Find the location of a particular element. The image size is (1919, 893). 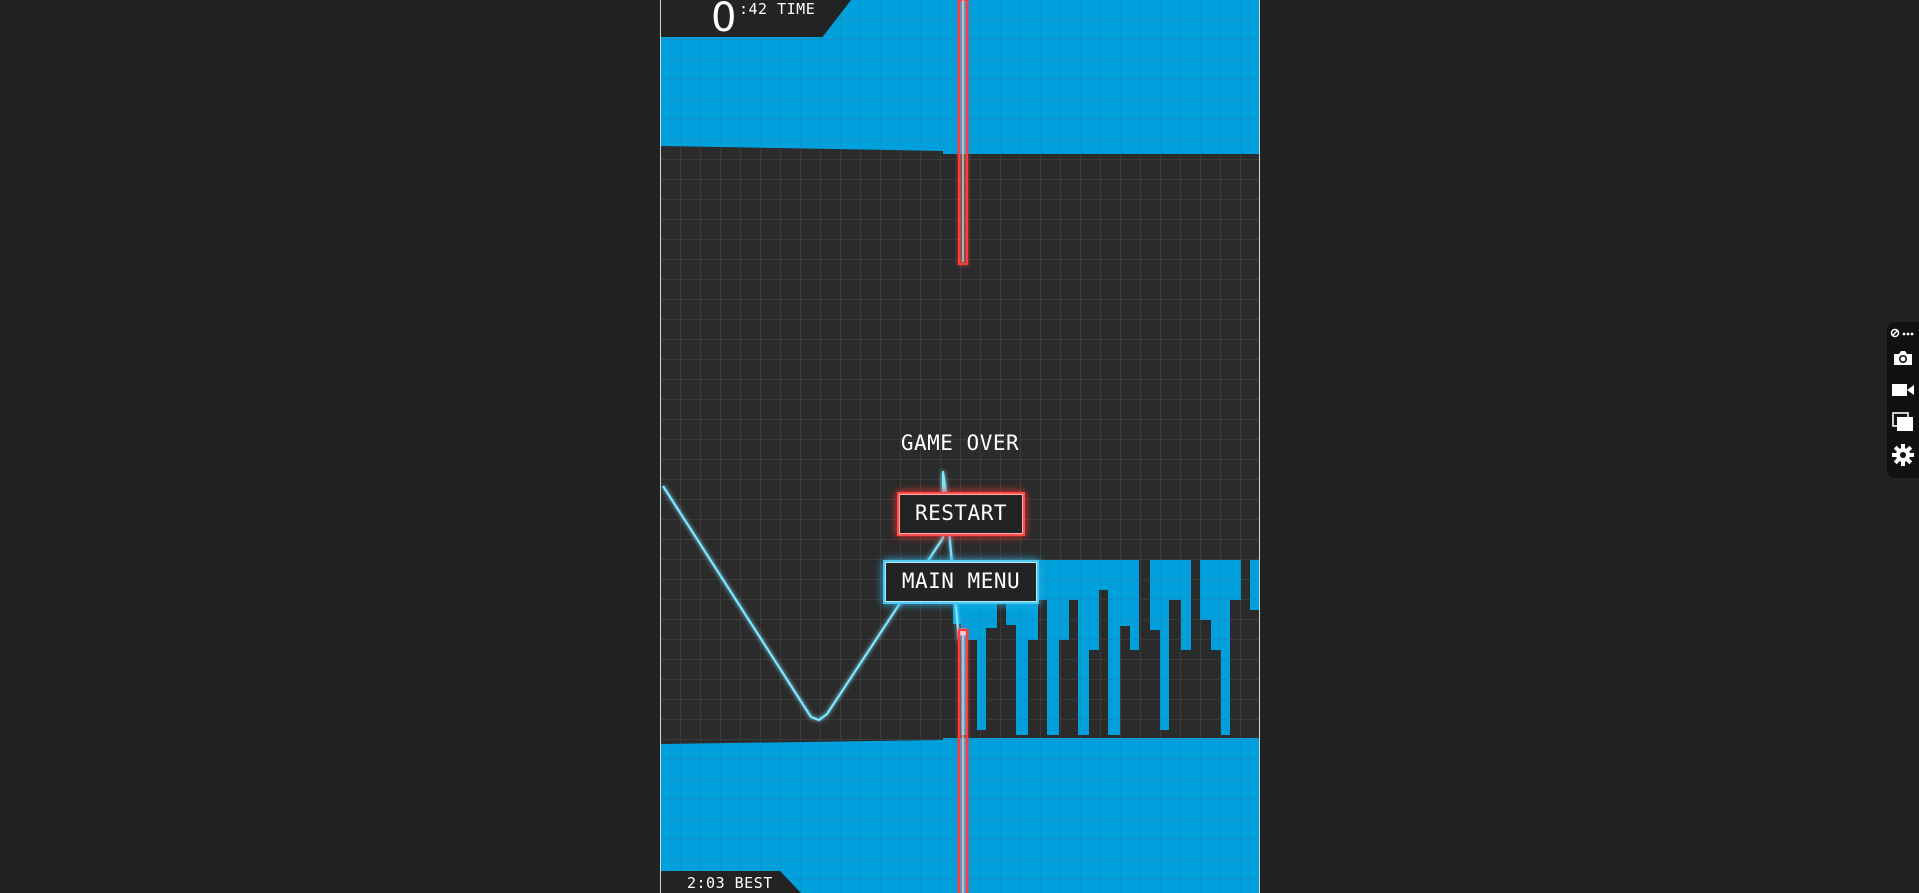

time-display: 0 :42 TIME is located at coordinates (756, 18).